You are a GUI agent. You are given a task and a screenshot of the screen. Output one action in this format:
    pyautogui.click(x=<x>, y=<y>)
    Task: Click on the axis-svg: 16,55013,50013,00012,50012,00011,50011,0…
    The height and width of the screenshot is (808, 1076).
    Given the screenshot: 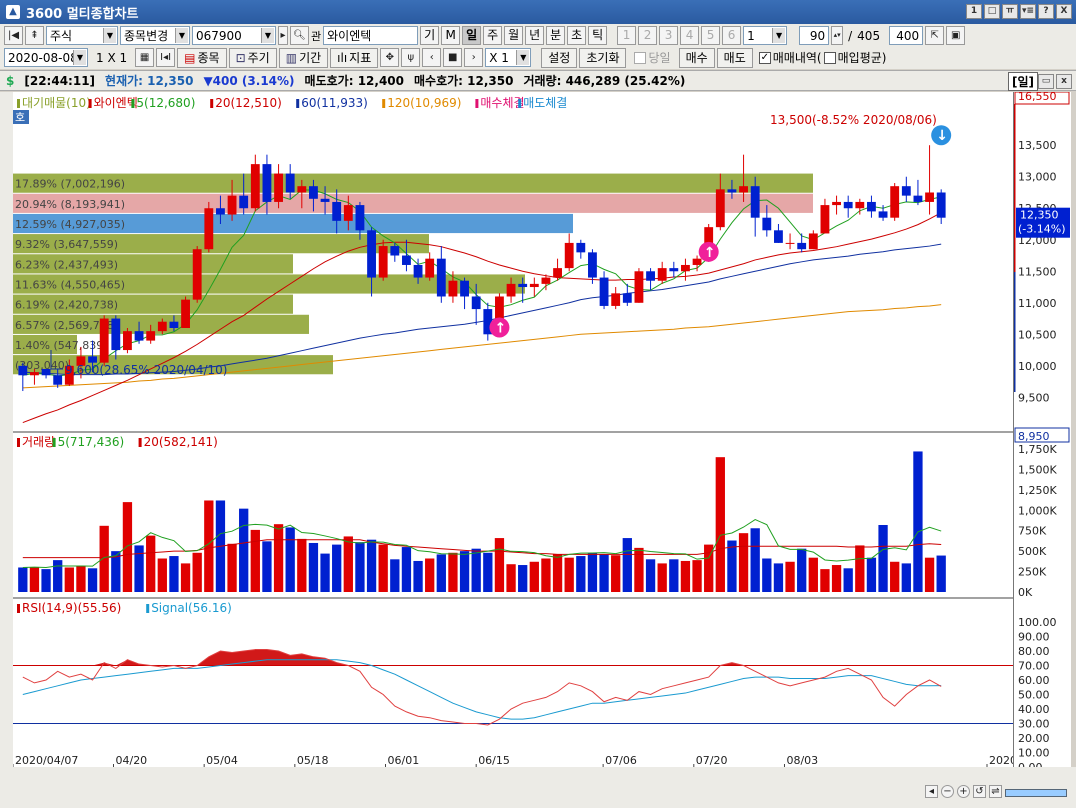 What is the action you would take?
    pyautogui.click(x=1041, y=432)
    